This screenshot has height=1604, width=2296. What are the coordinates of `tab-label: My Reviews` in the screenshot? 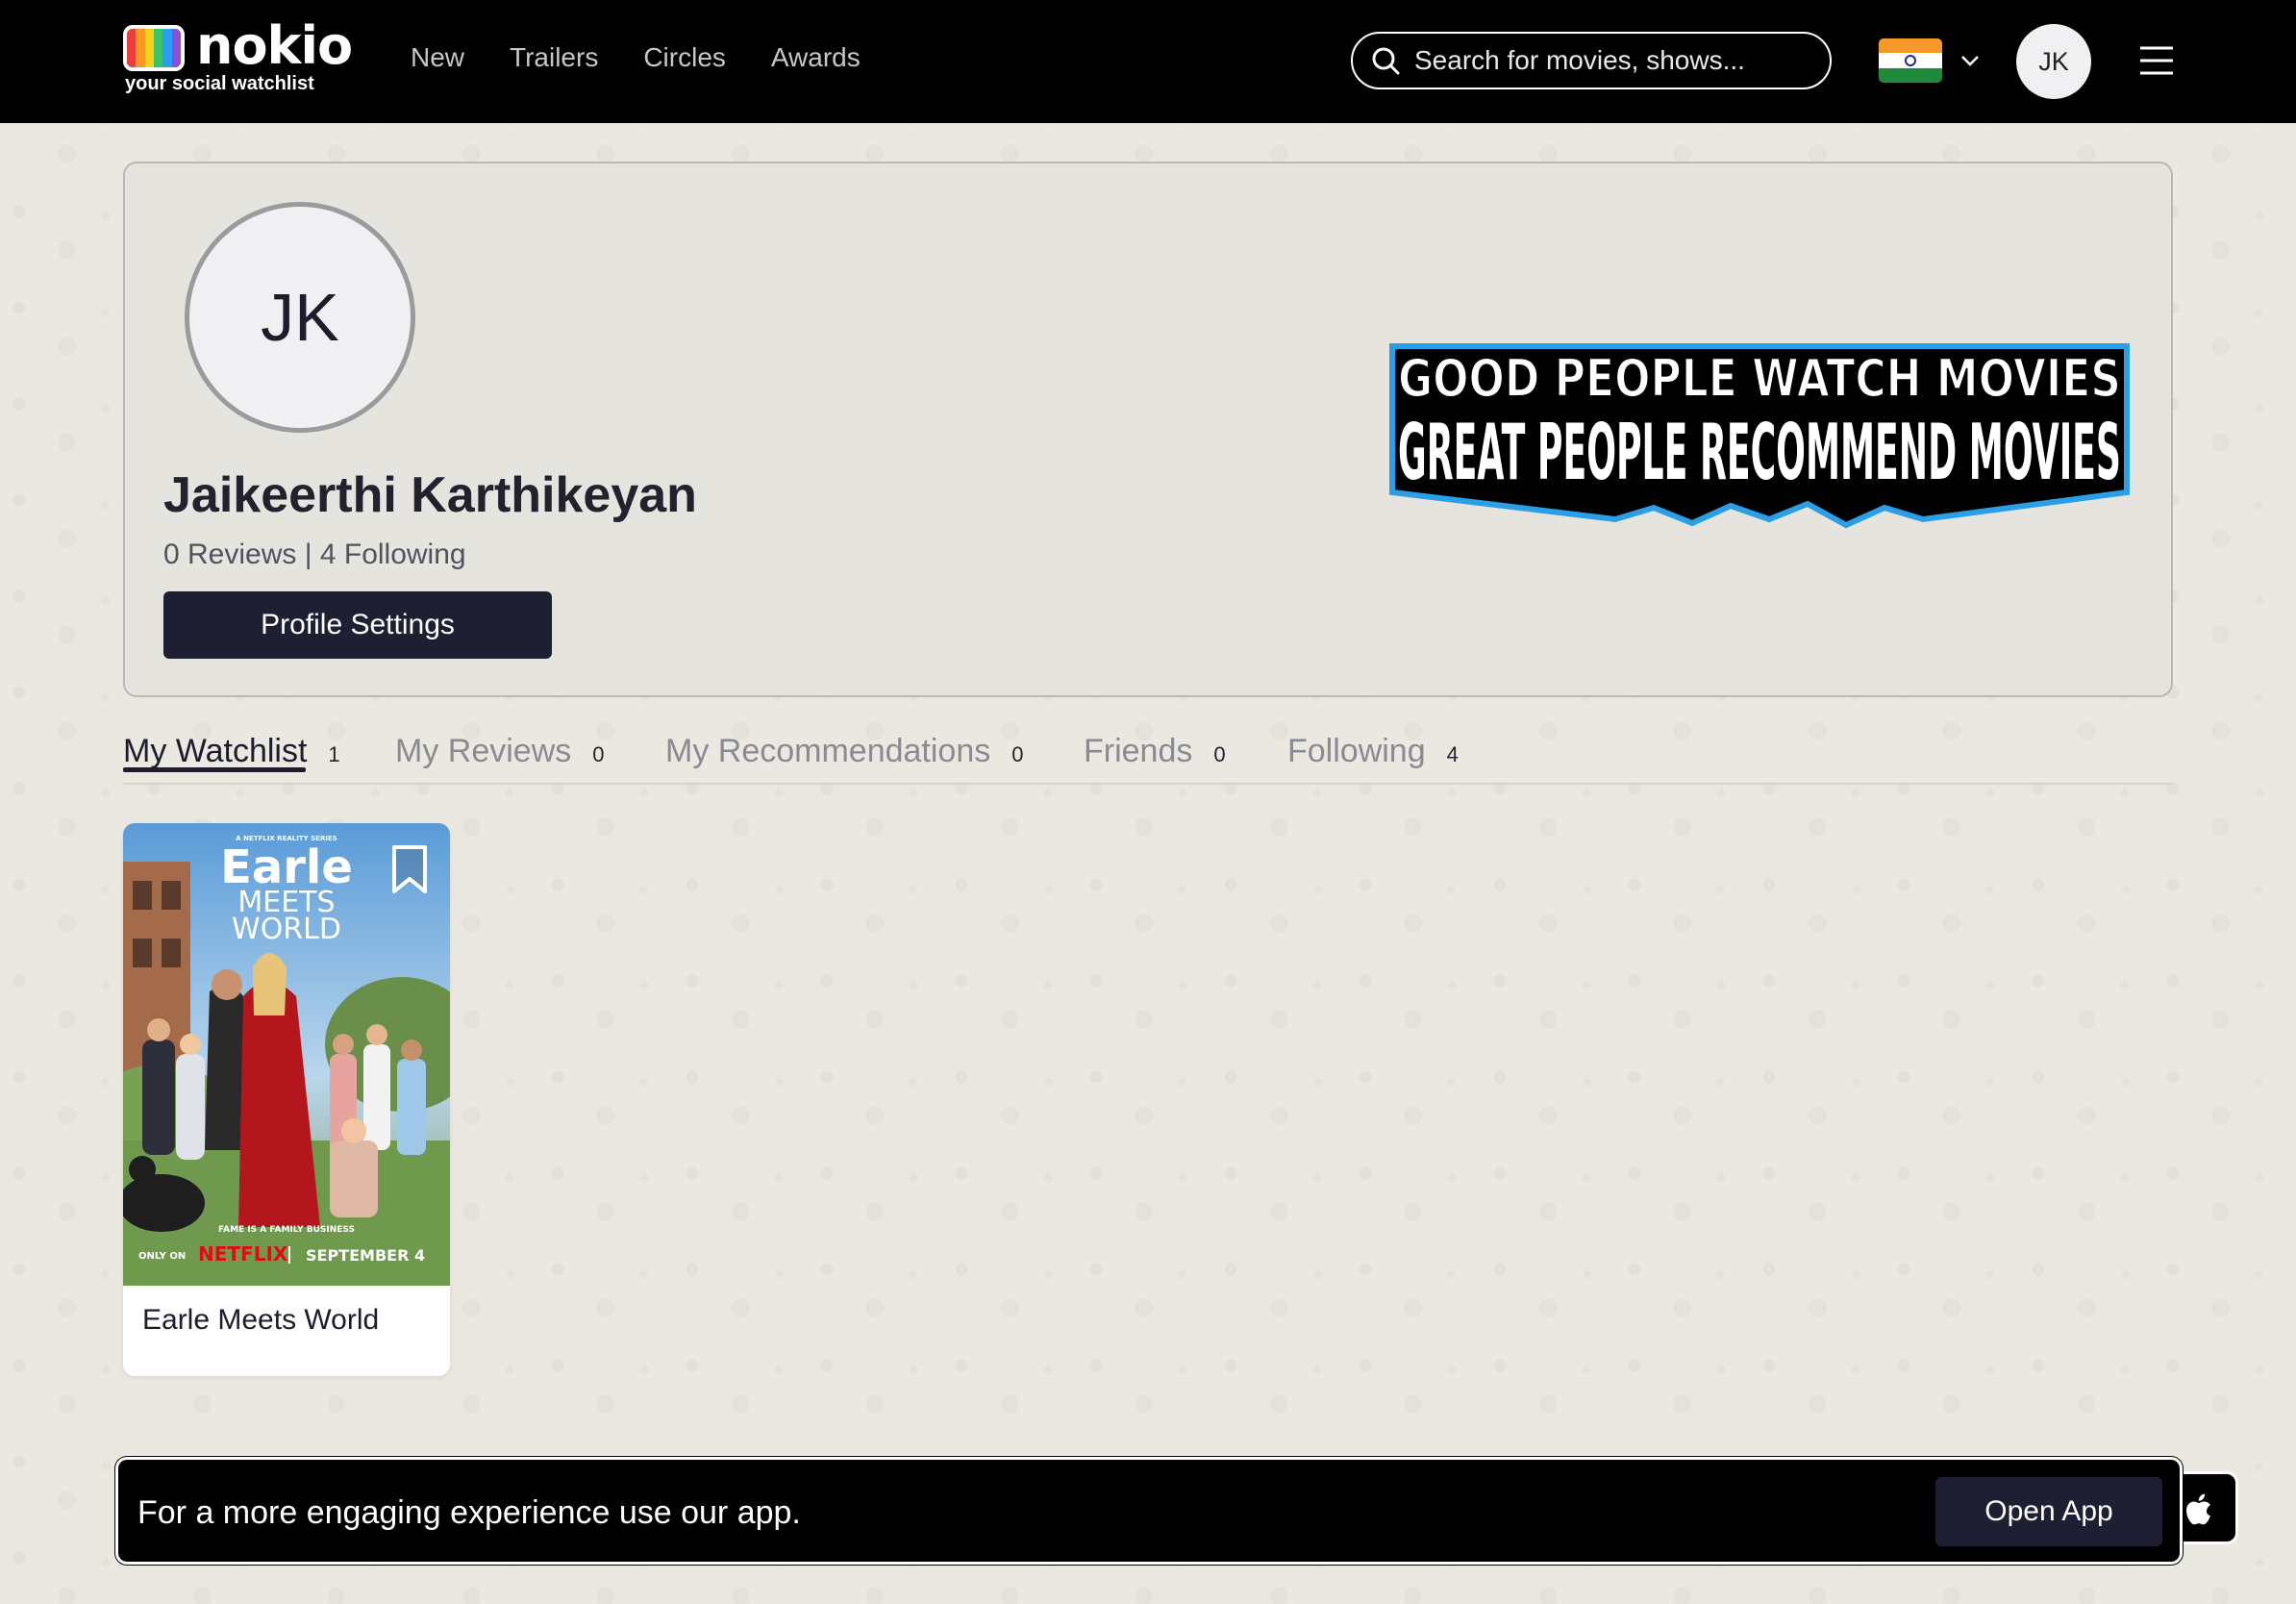 It's located at (483, 751).